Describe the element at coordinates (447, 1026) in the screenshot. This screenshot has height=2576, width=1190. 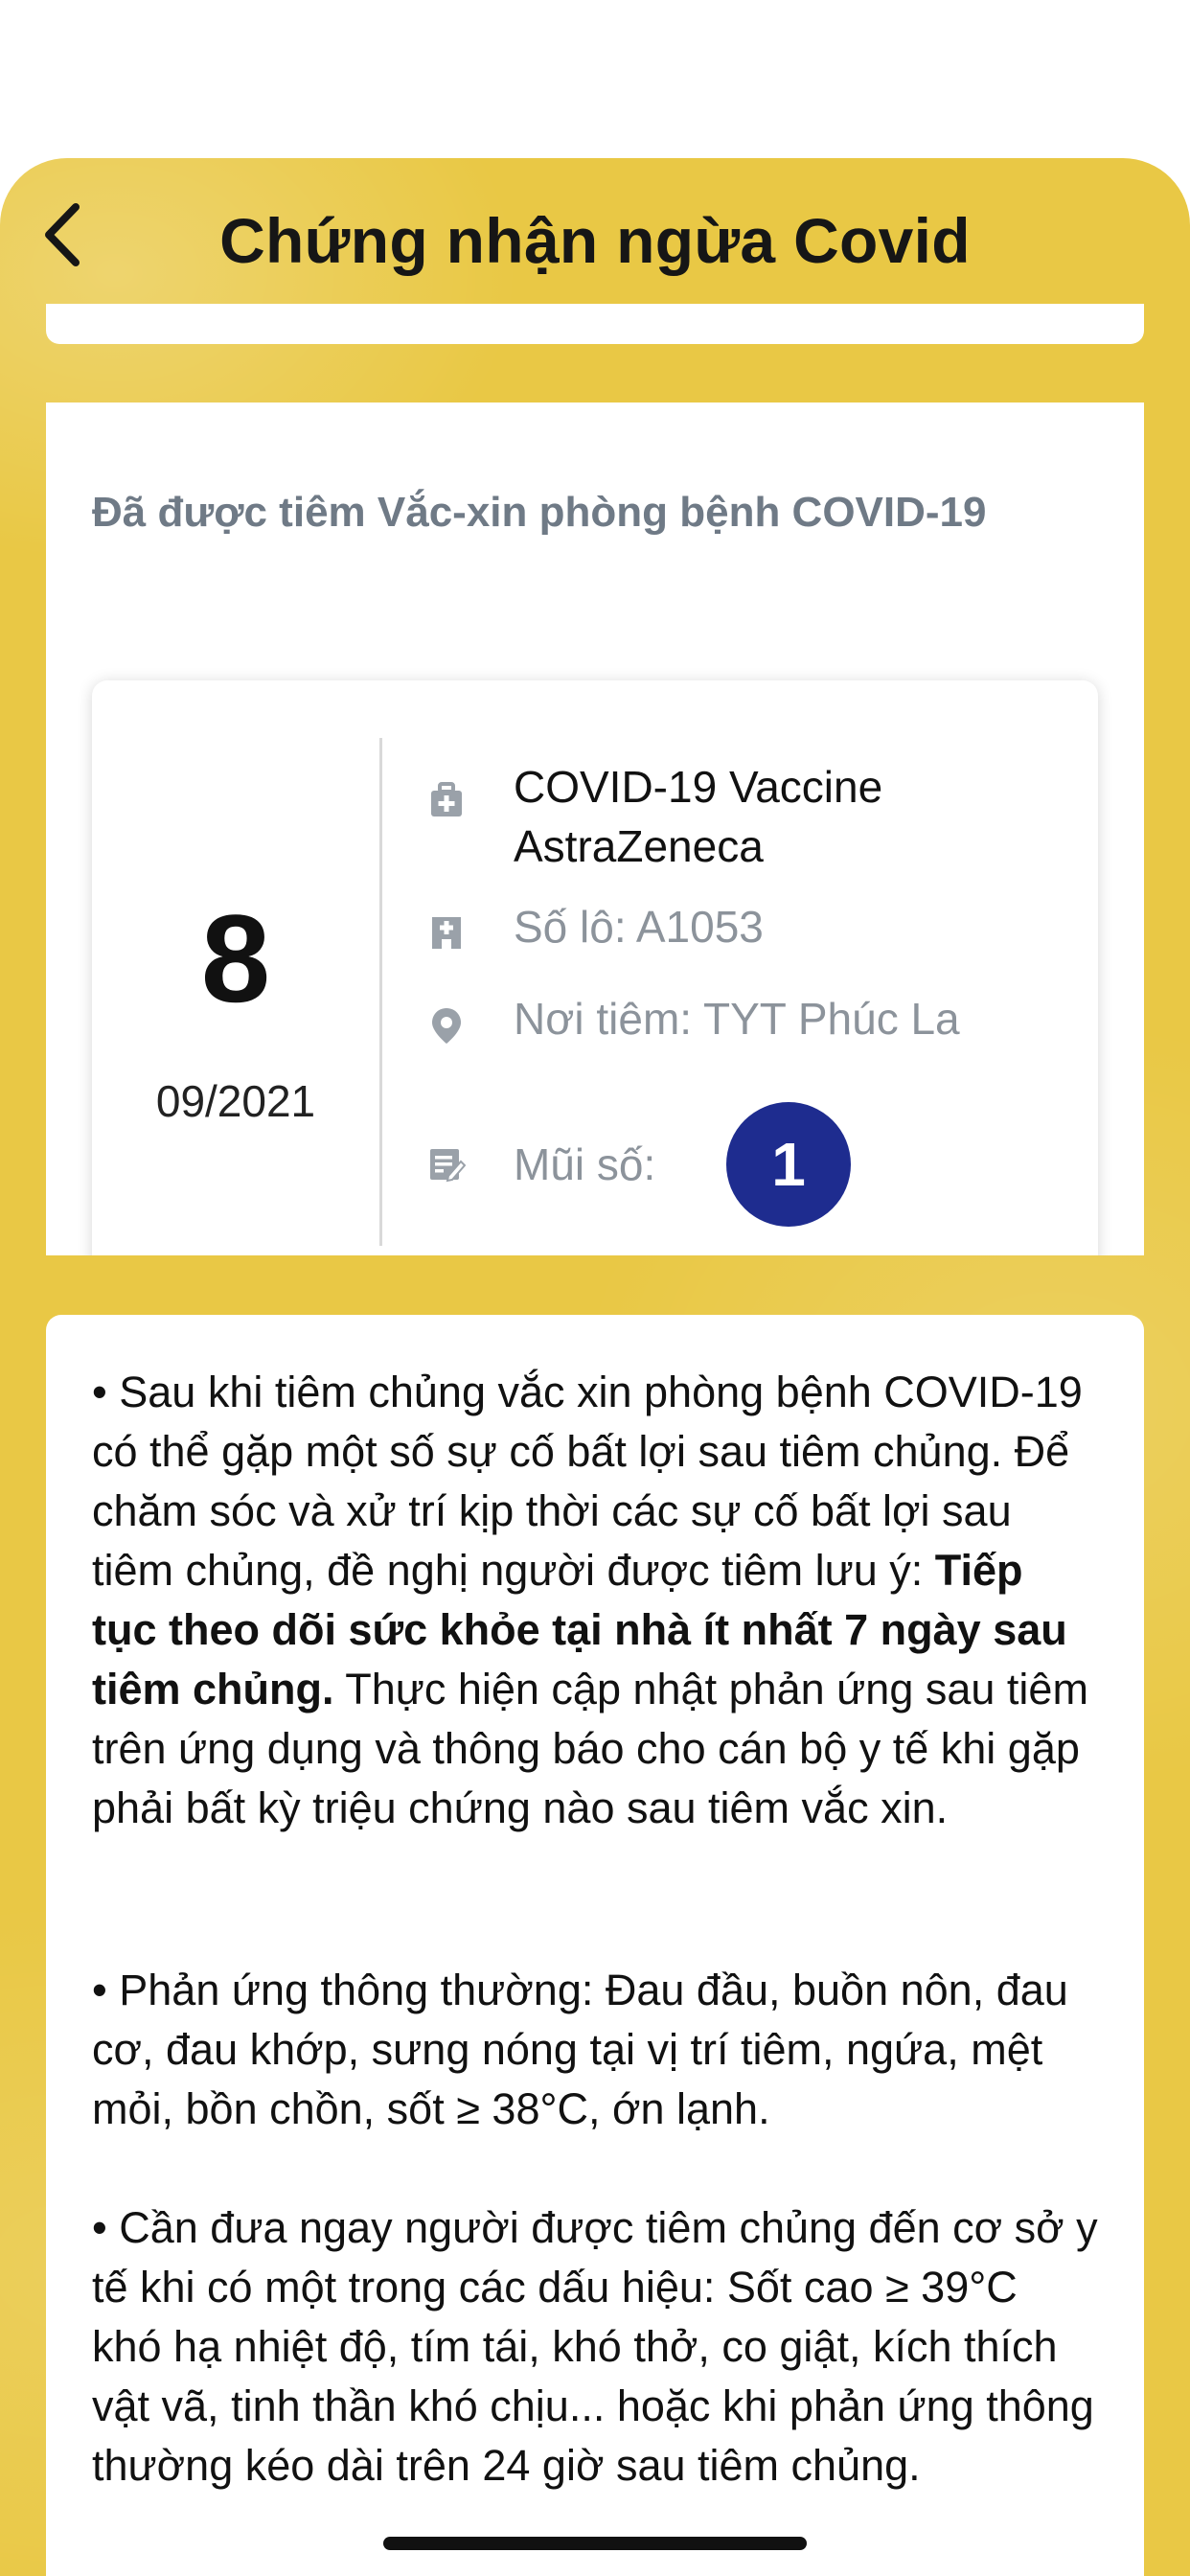
I see `location-pin-icon` at that location.